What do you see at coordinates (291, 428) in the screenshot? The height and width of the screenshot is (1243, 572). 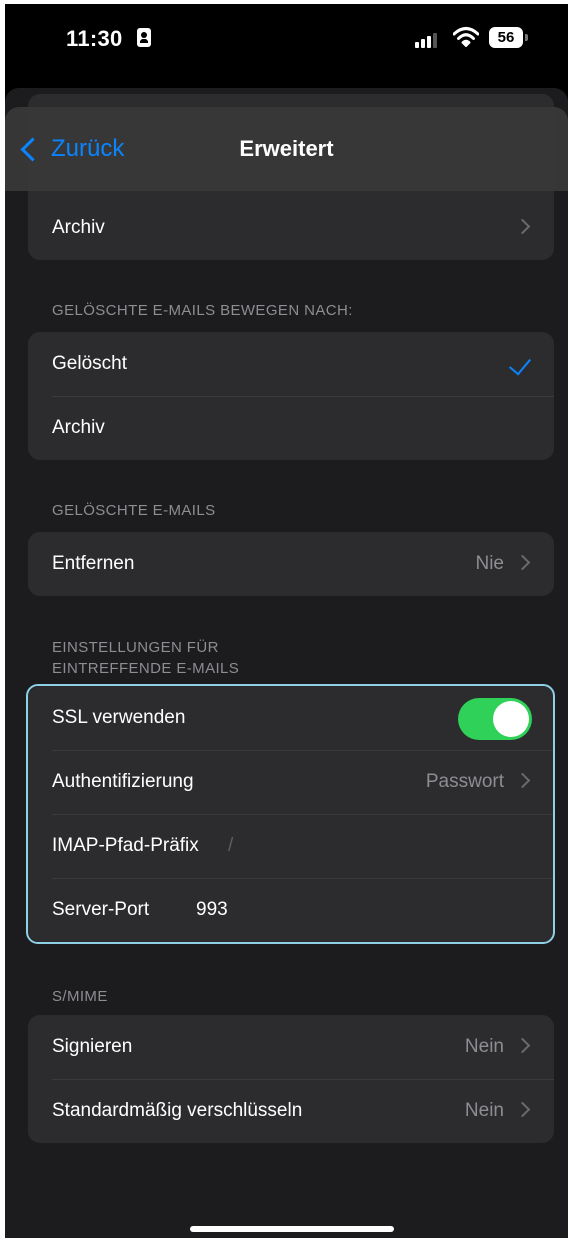 I see `option-archiv: Archiv` at bounding box center [291, 428].